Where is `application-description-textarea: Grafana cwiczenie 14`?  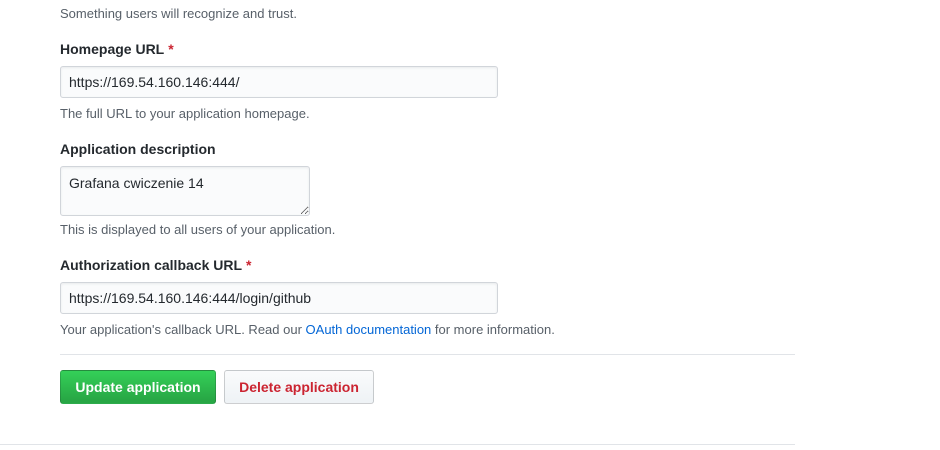 application-description-textarea: Grafana cwiczenie 14 is located at coordinates (185, 191).